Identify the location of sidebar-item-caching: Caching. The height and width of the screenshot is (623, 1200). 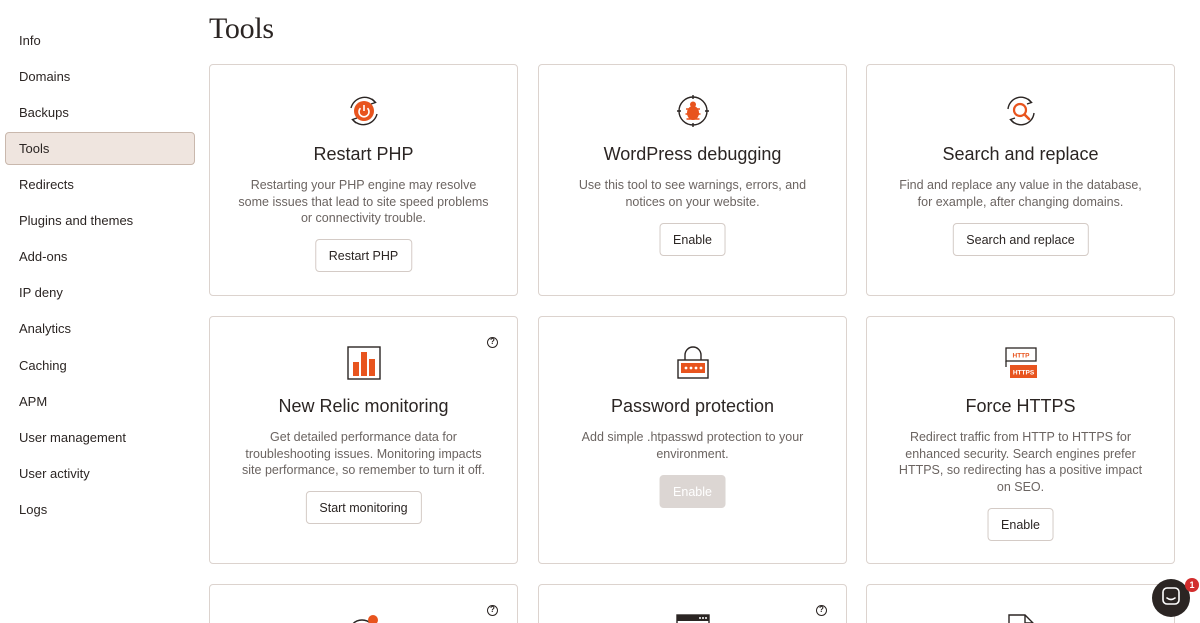
(100, 365).